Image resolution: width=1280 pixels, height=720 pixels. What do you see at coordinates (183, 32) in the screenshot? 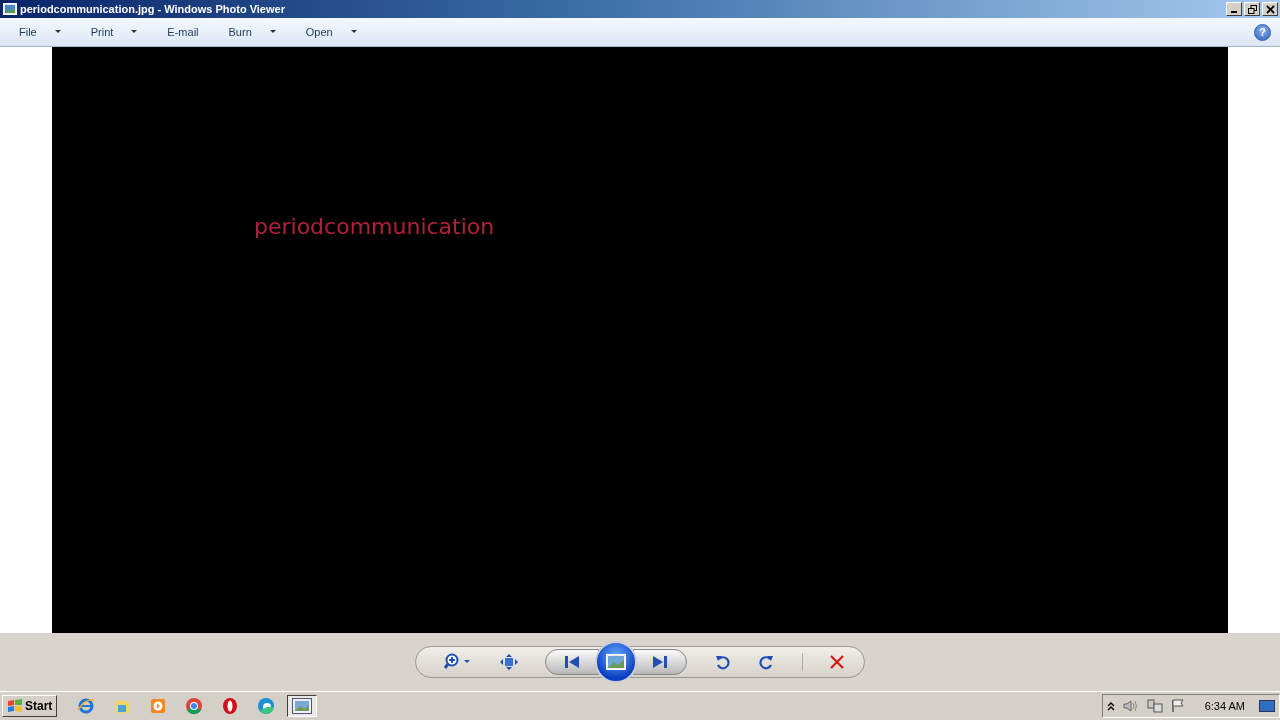
I see `menu-item: E-mail` at bounding box center [183, 32].